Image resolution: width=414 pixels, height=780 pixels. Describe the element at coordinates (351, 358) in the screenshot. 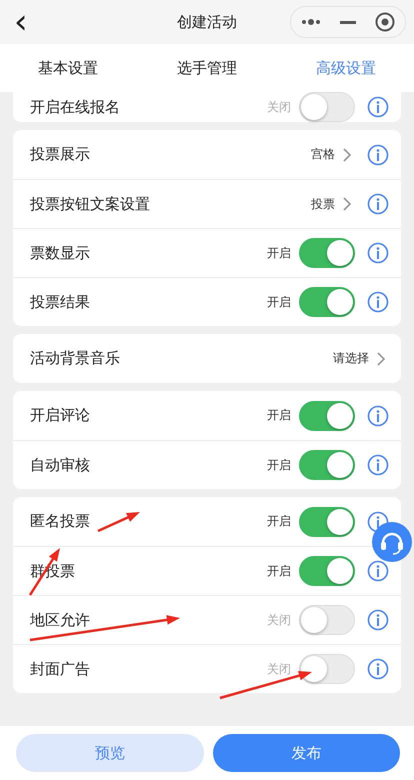

I see `select-value: 请选择` at that location.